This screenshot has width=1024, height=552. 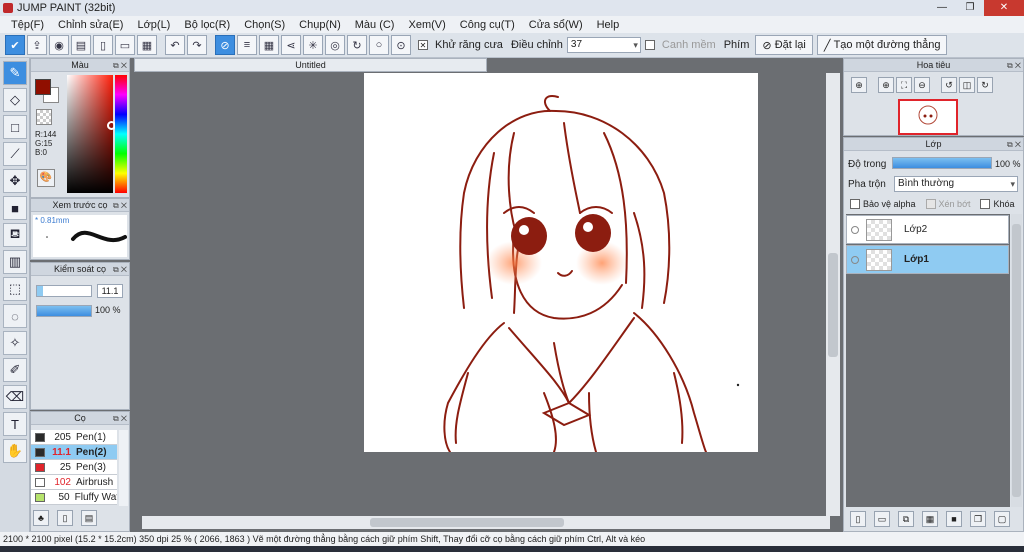 I want to click on maximize-icon: ❐, so click(x=970, y=8).